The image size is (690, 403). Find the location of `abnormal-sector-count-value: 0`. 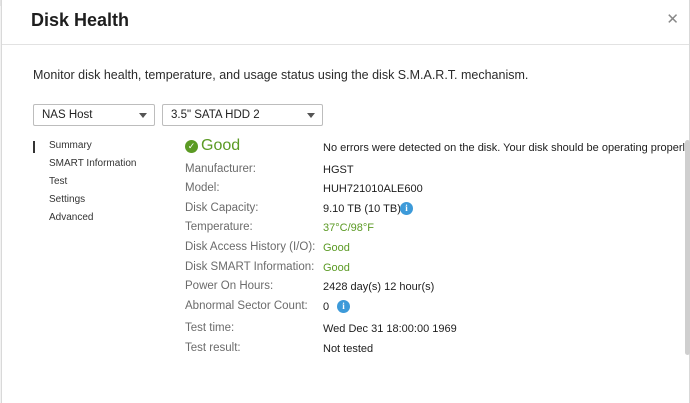

abnormal-sector-count-value: 0 is located at coordinates (326, 307).